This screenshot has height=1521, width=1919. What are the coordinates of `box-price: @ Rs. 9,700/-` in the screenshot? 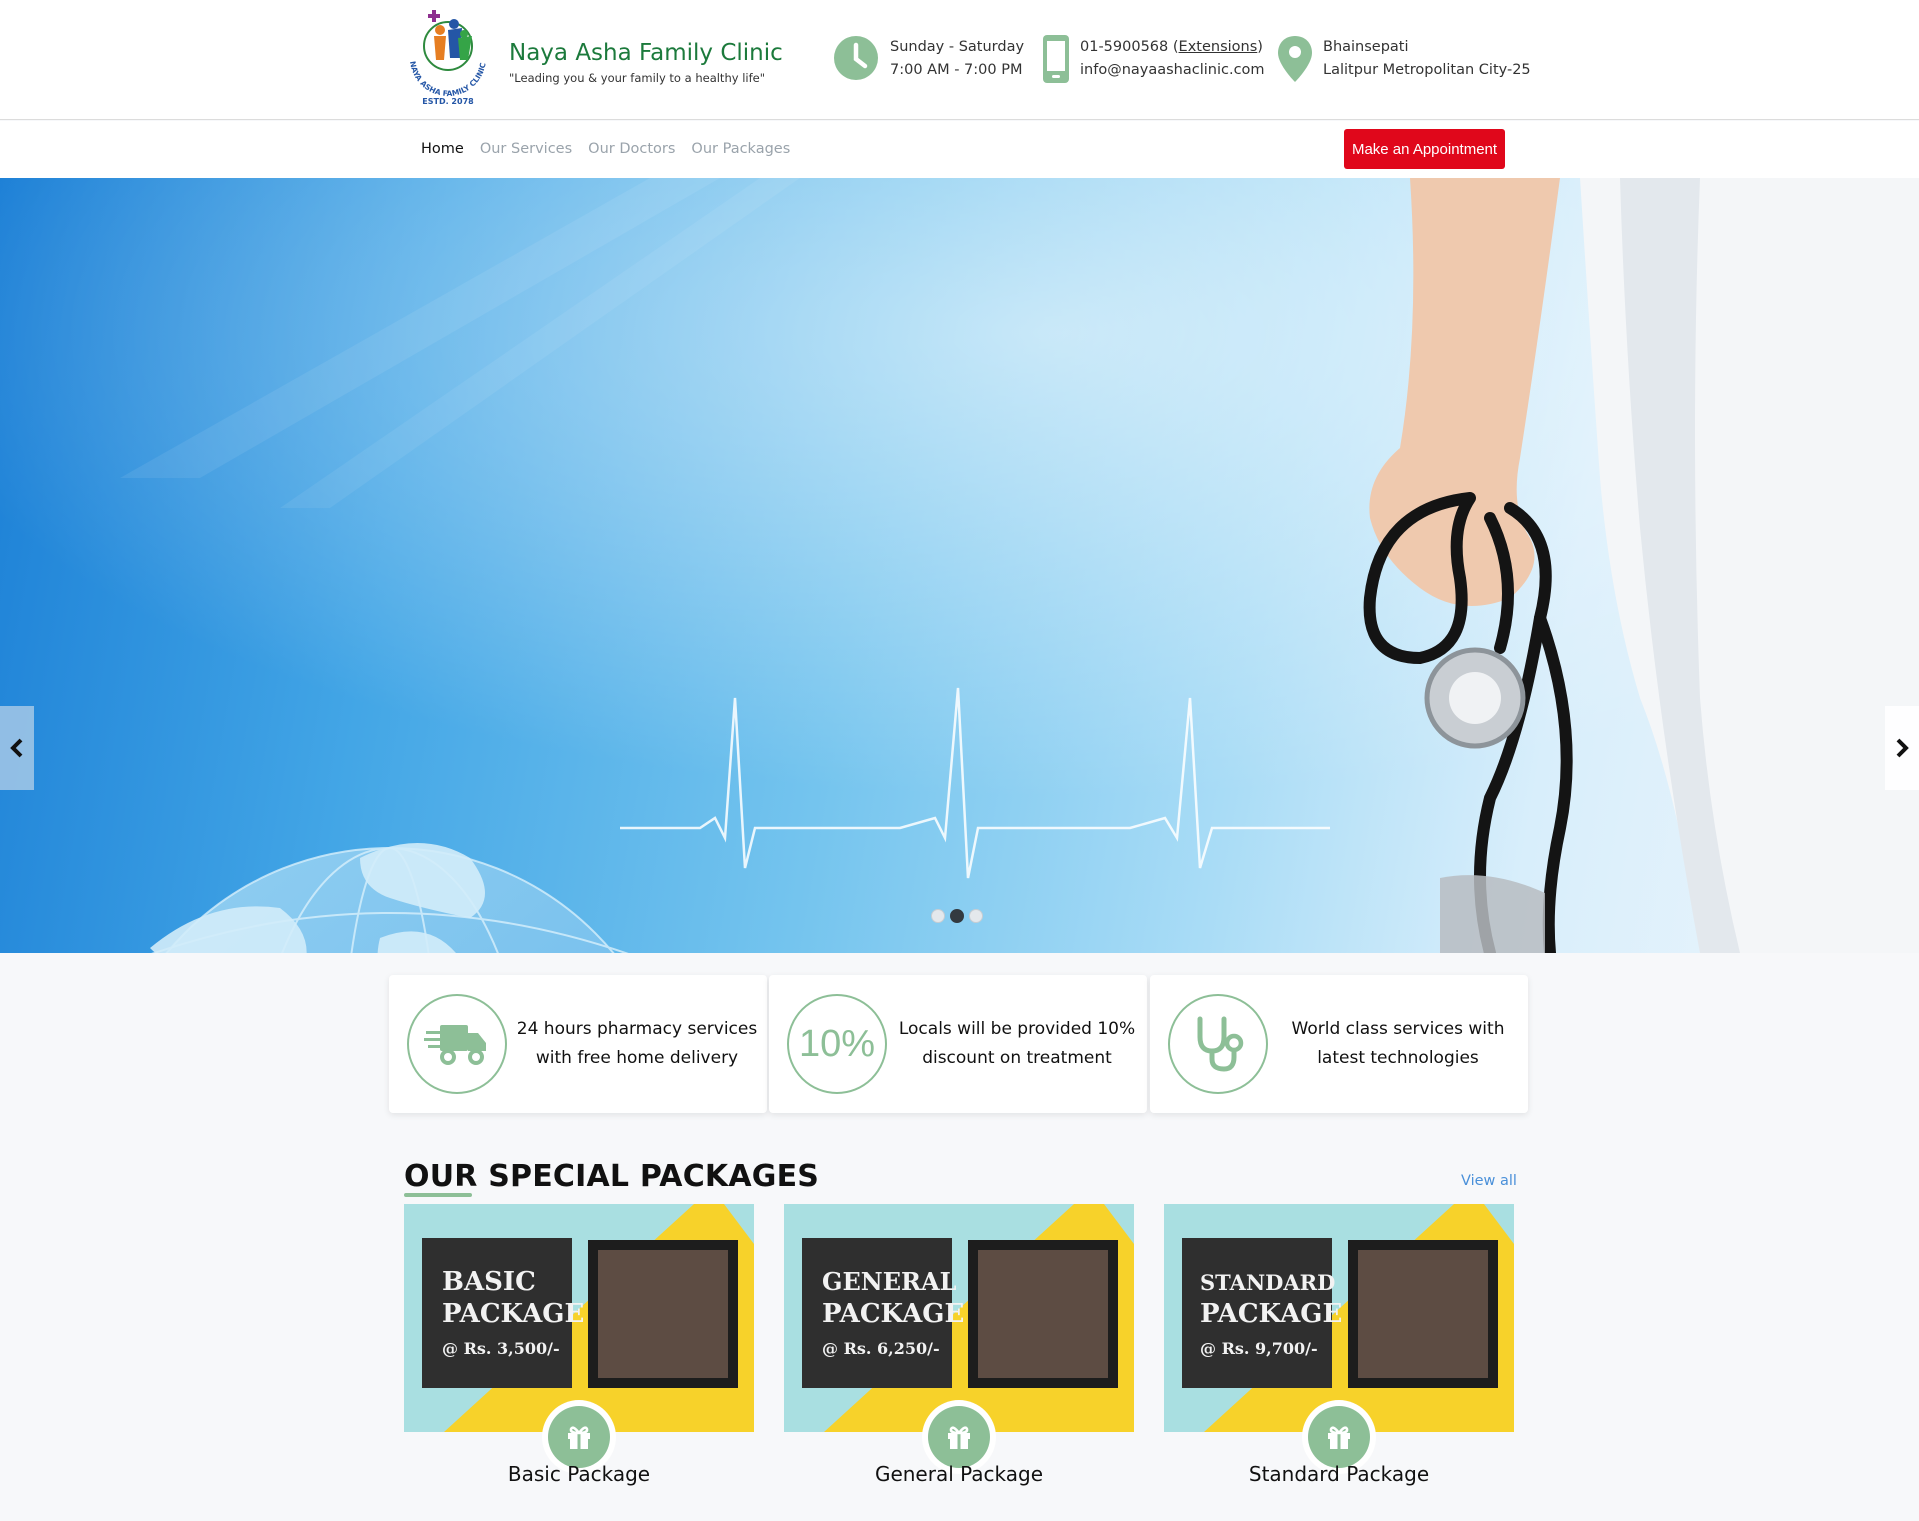 It's located at (1259, 1348).